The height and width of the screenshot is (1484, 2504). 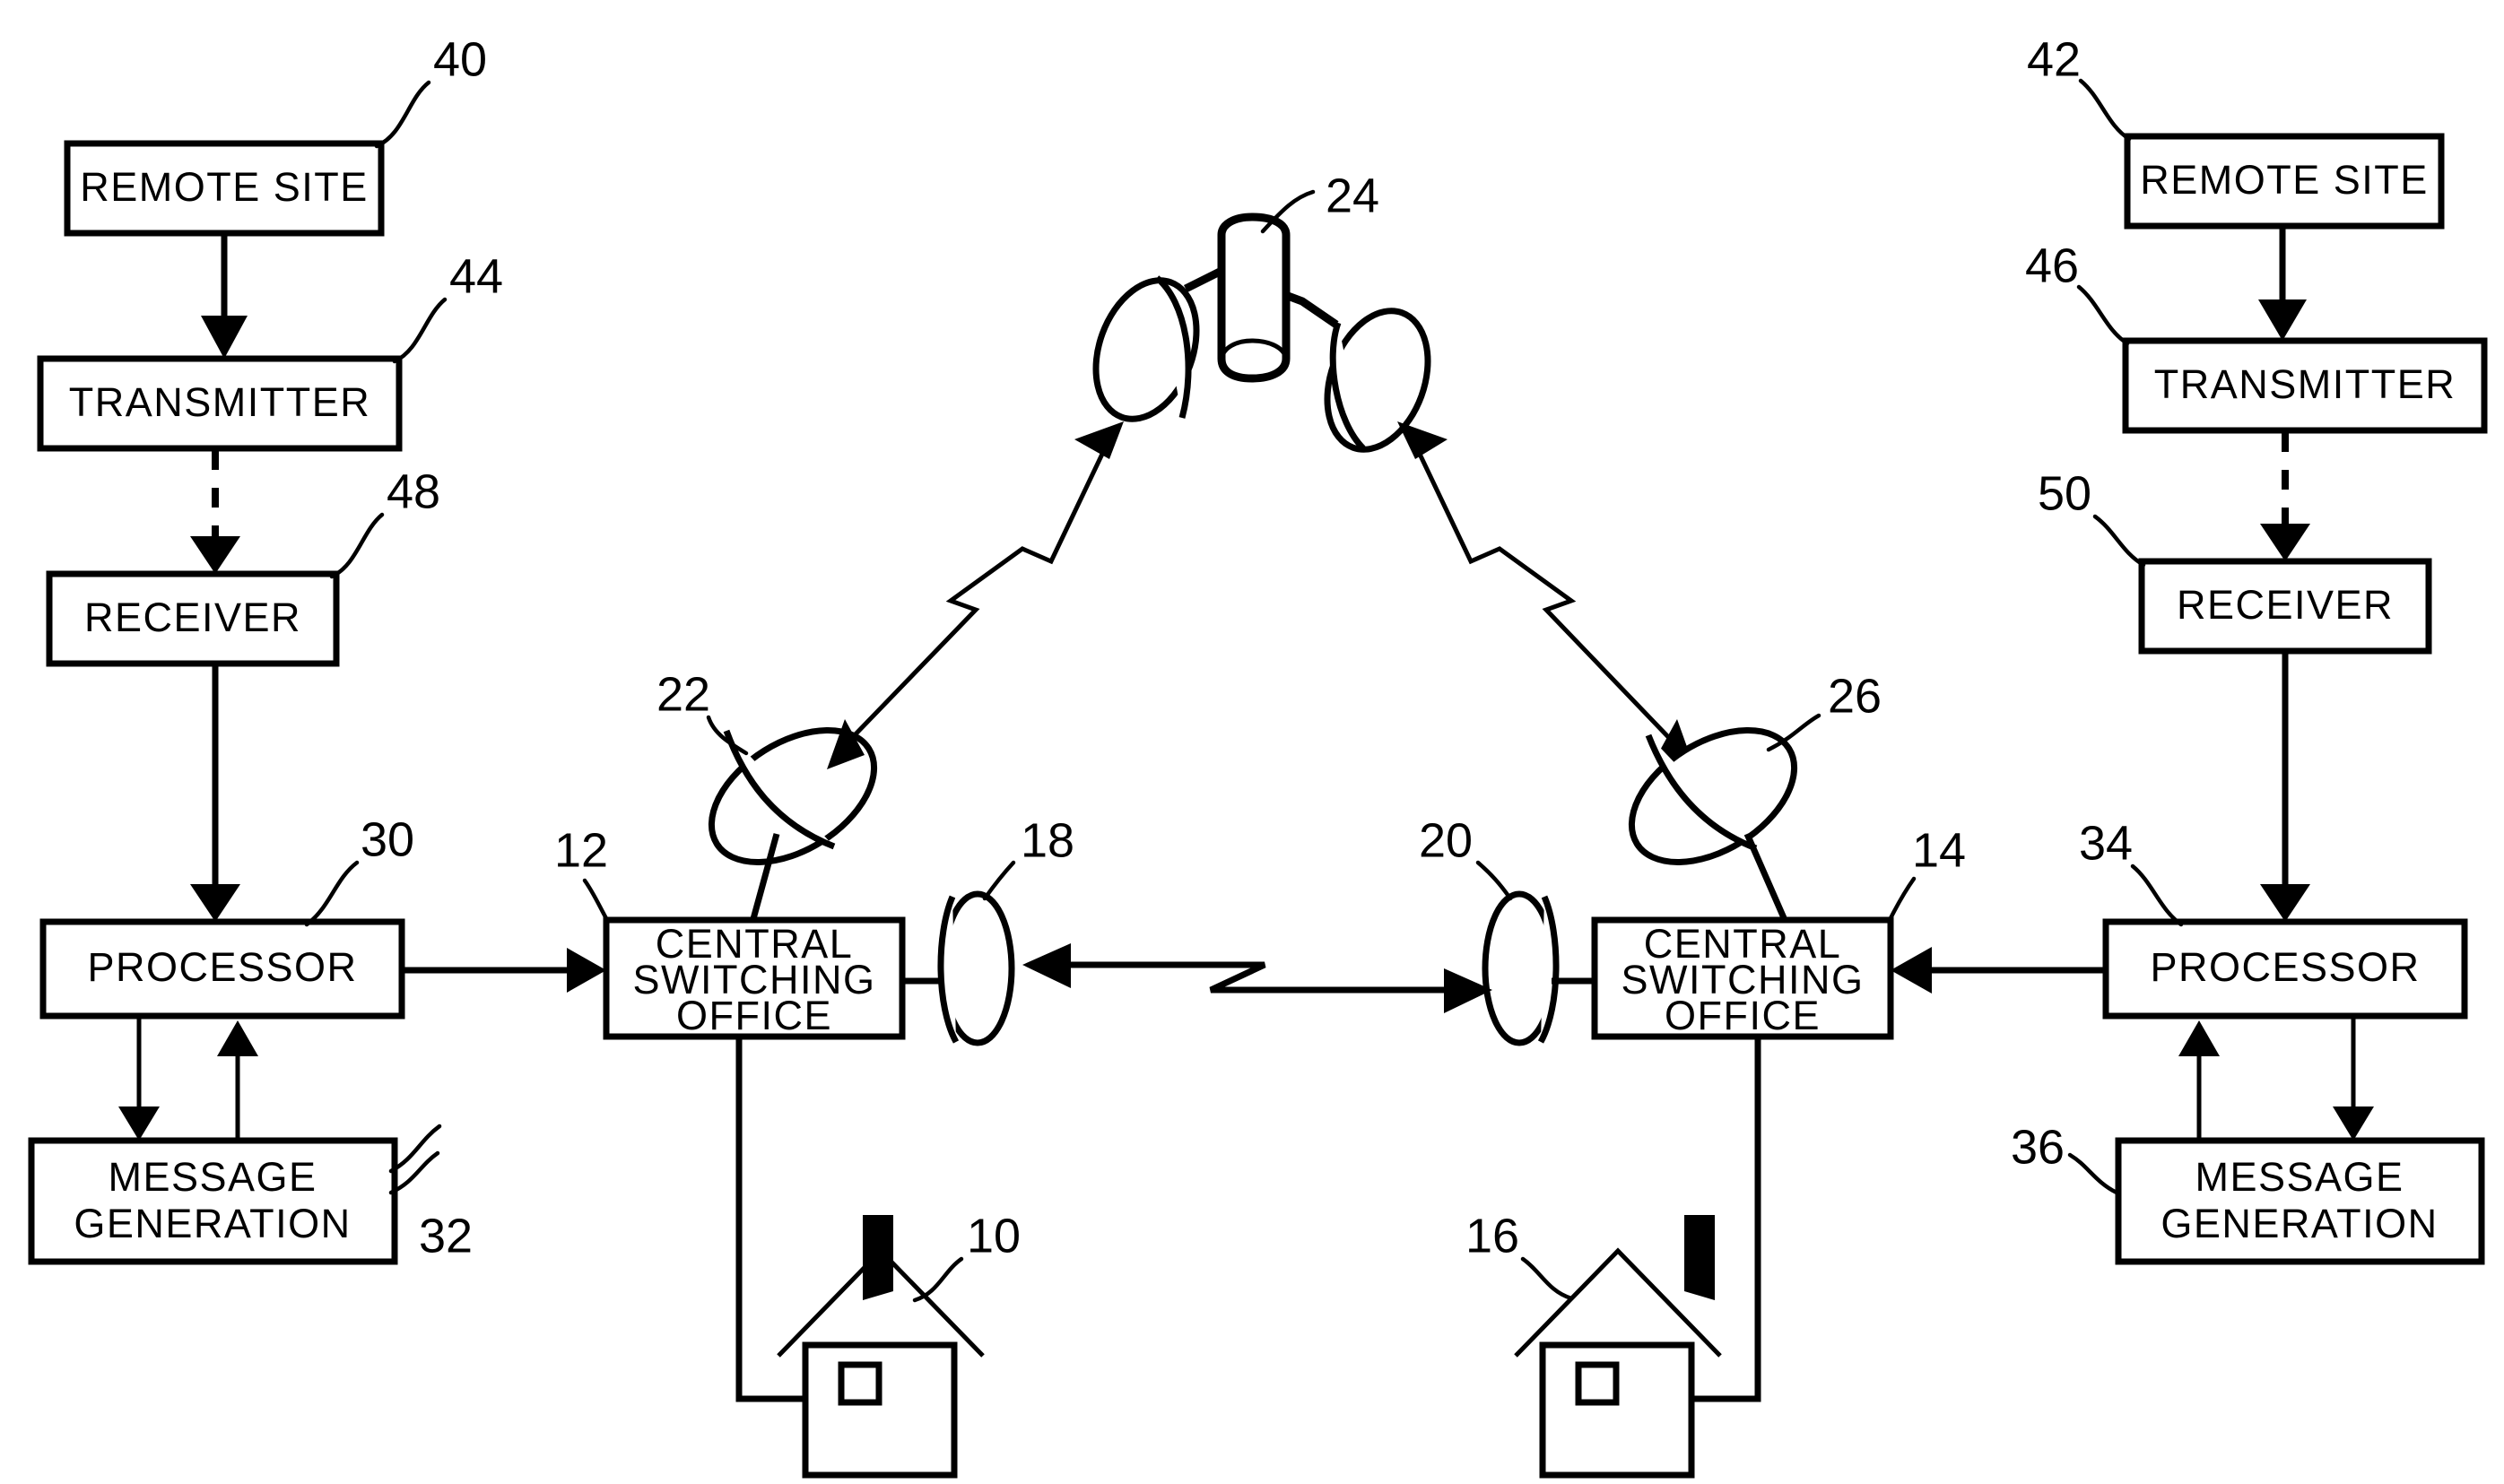 What do you see at coordinates (2285, 543) in the screenshot?
I see `arrowhead-wireless-right` at bounding box center [2285, 543].